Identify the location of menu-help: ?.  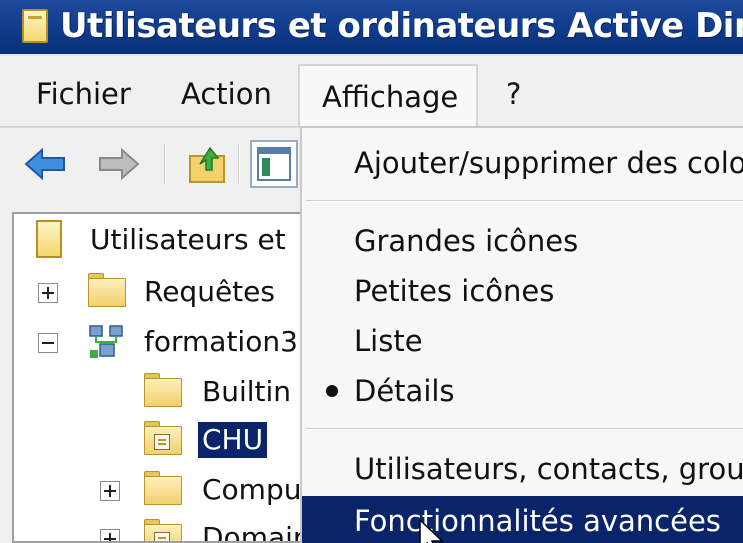
(513, 94).